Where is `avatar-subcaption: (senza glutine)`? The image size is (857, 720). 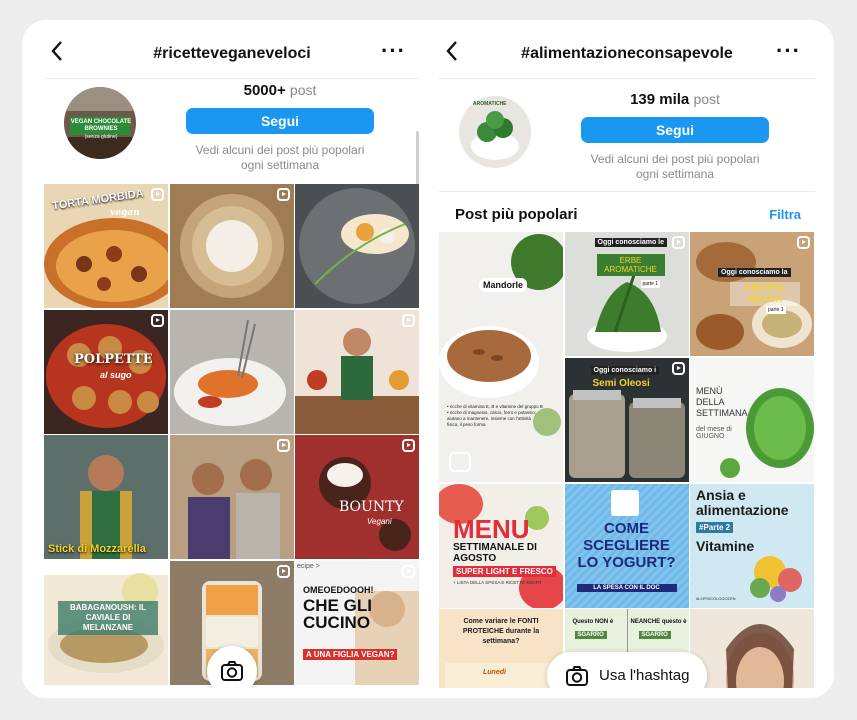 avatar-subcaption: (senza glutine) is located at coordinates (101, 137).